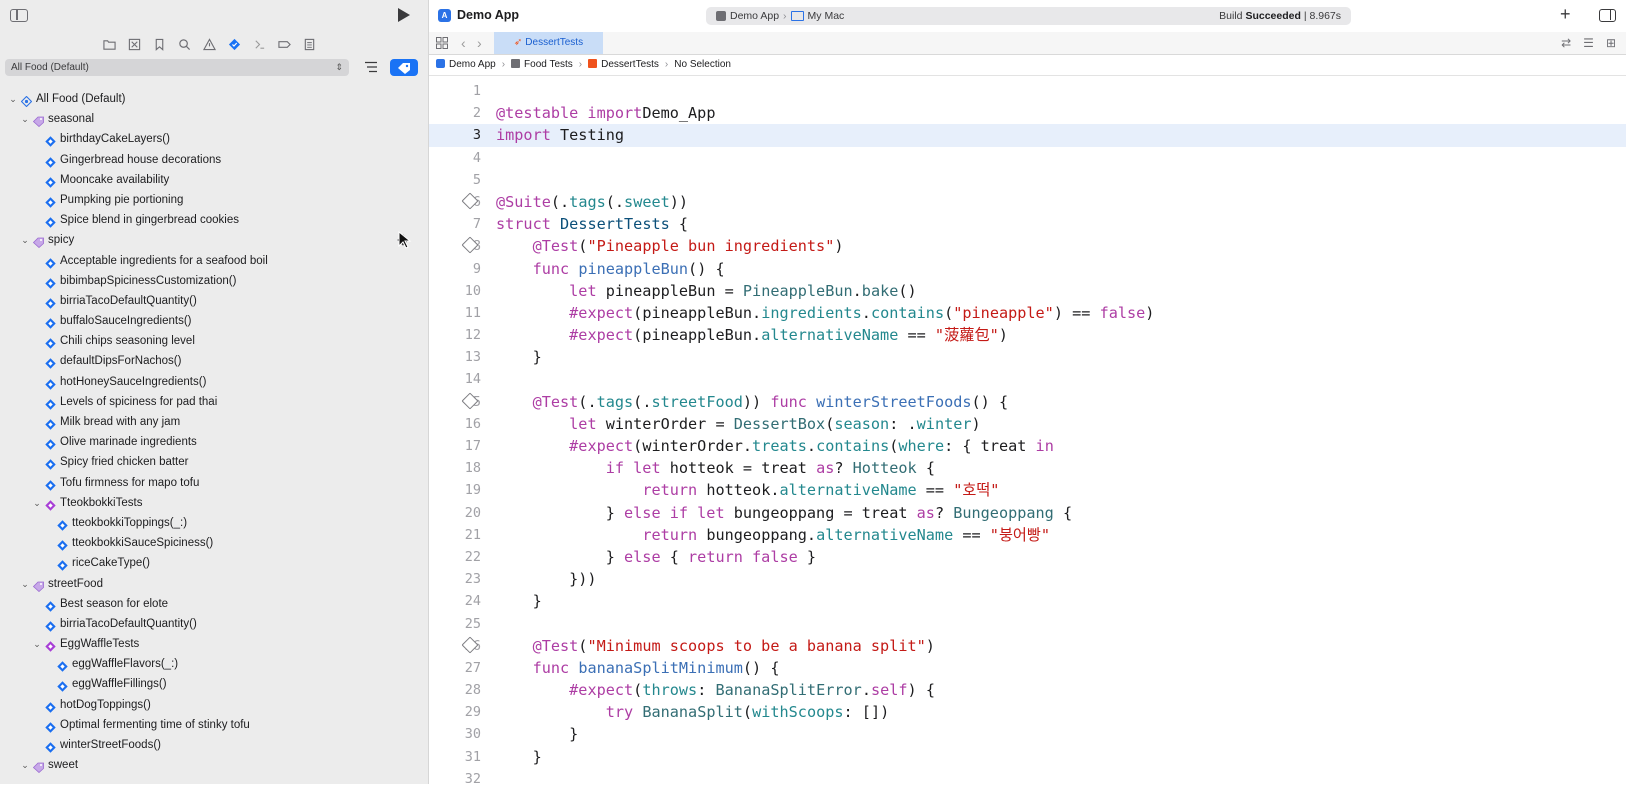 This screenshot has width=1626, height=790. Describe the element at coordinates (1027, 779) in the screenshot. I see `code-line: 32` at that location.